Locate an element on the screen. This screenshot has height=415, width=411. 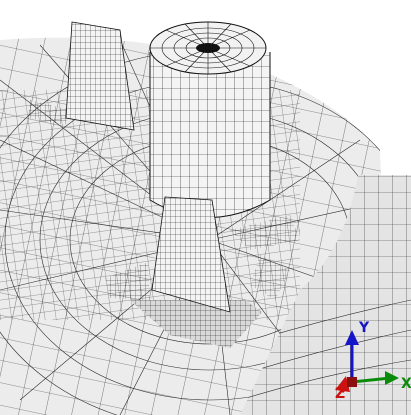
x-axis-label: X is located at coordinates (406, 384).